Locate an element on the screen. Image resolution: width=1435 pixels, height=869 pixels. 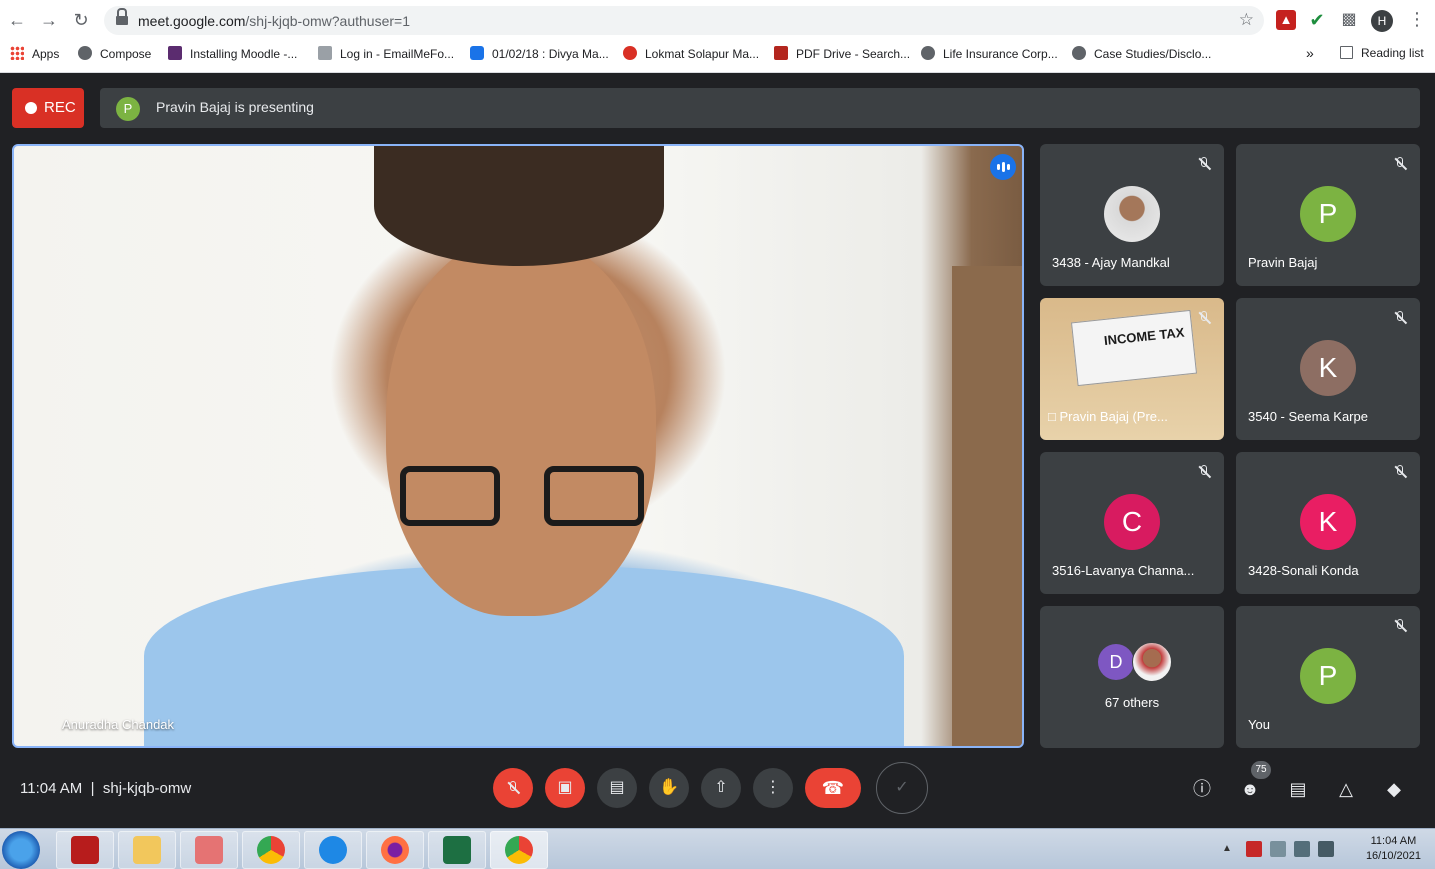
system-clock: 11:04 AM 16/10/2021 is located at coordinates (1393, 849).